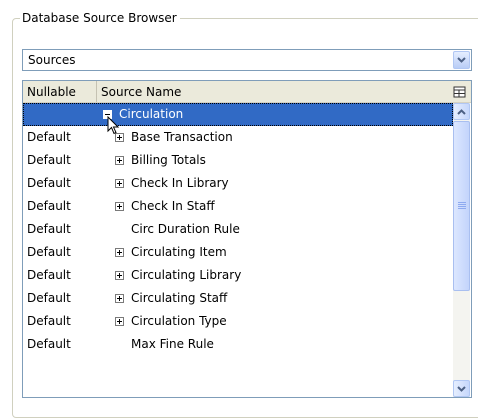 This screenshot has width=478, height=418. I want to click on group-title: Database Source Browser, so click(100, 18).